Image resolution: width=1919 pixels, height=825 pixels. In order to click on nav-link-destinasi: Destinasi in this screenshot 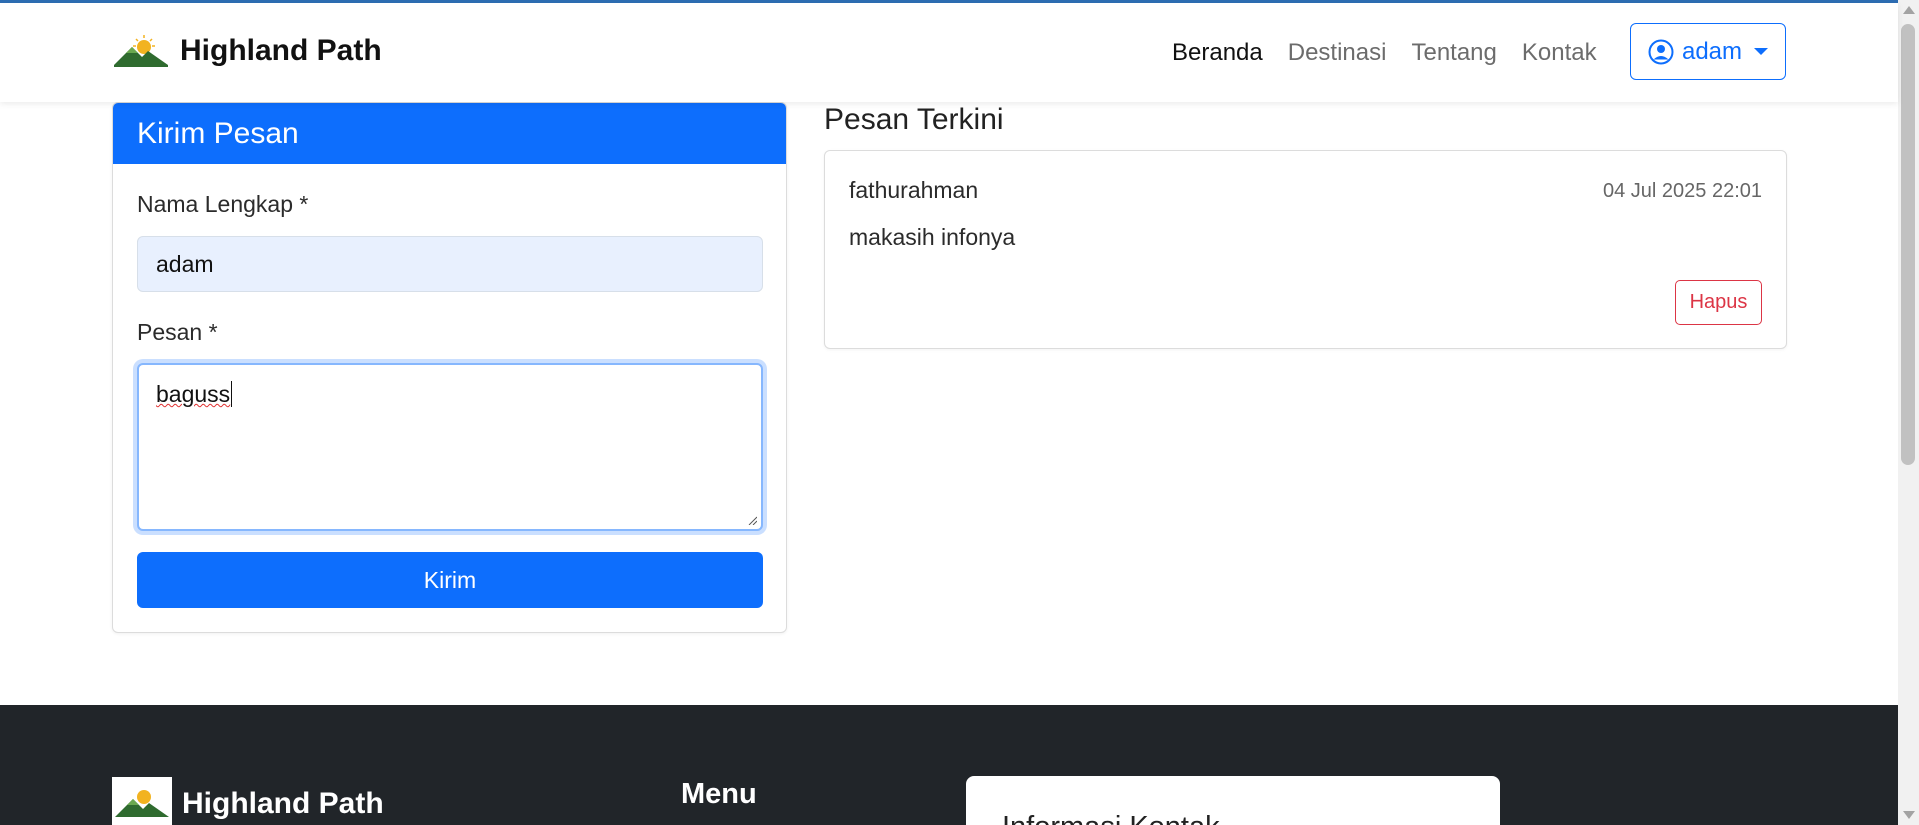, I will do `click(1337, 53)`.